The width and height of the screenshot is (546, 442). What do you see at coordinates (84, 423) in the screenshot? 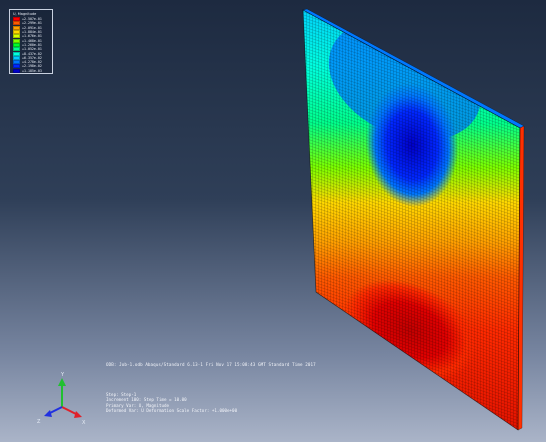
I see `x-axis-label: X` at bounding box center [84, 423].